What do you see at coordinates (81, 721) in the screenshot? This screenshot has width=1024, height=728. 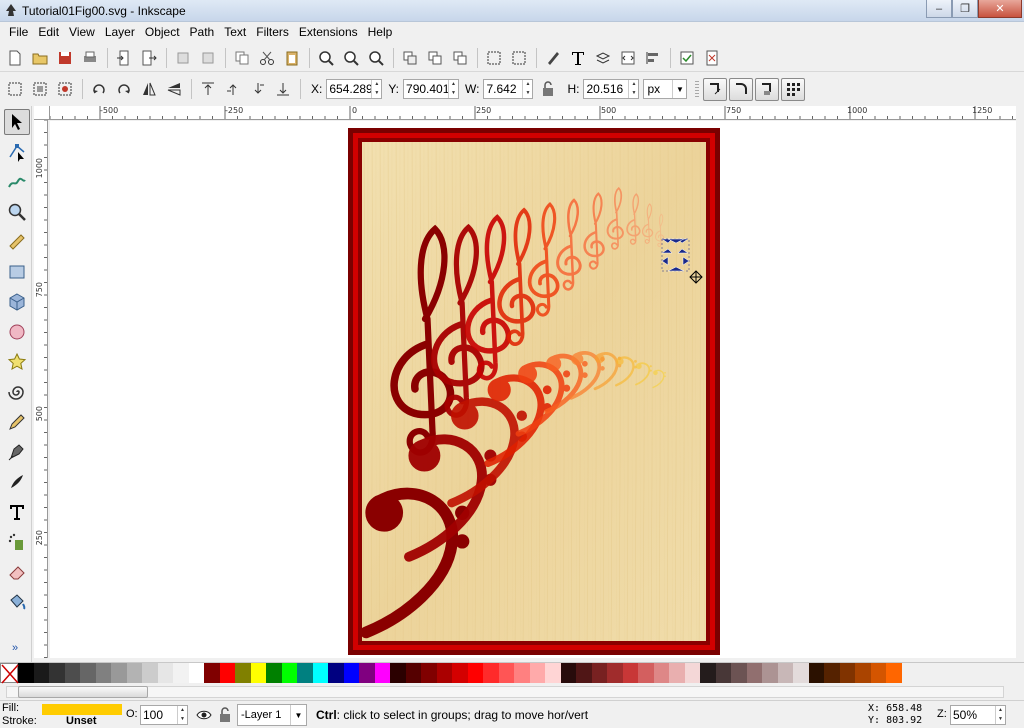 I see `stroke-value: Unset` at bounding box center [81, 721].